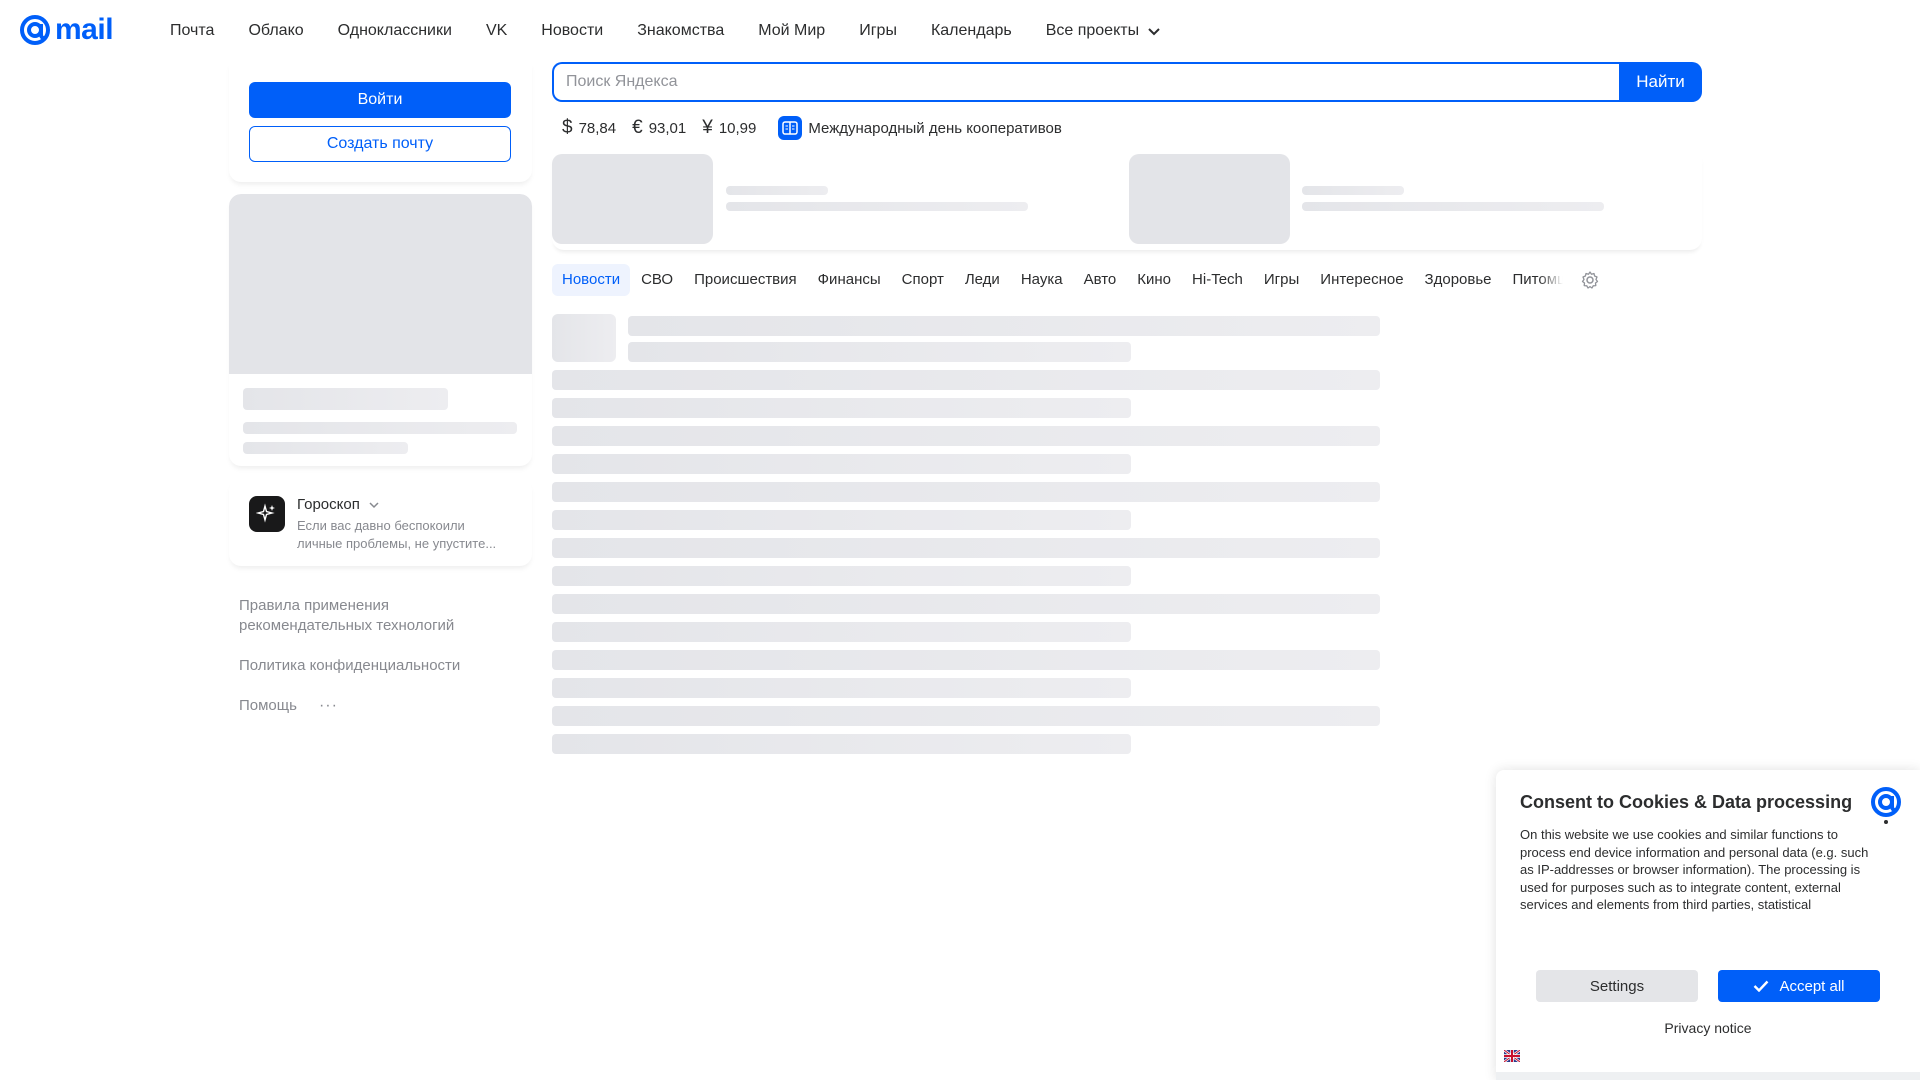 The height and width of the screenshot is (1080, 1920). Describe the element at coordinates (1708, 1028) in the screenshot. I see `privacy-notice-link: Privacy notice` at that location.